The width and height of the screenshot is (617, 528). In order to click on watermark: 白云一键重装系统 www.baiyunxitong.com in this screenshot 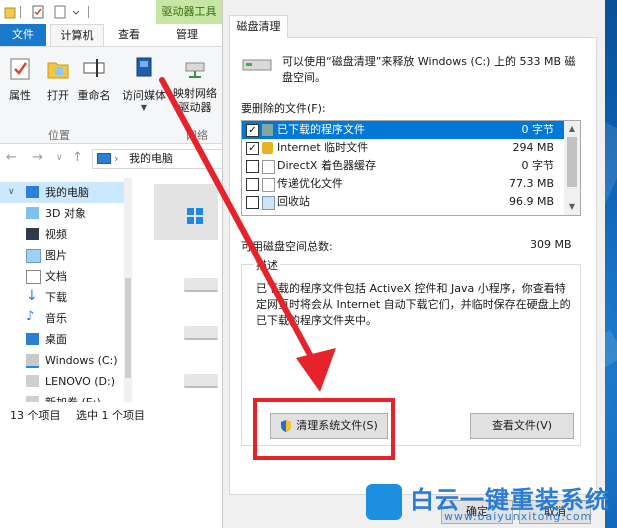, I will do `click(489, 503)`.